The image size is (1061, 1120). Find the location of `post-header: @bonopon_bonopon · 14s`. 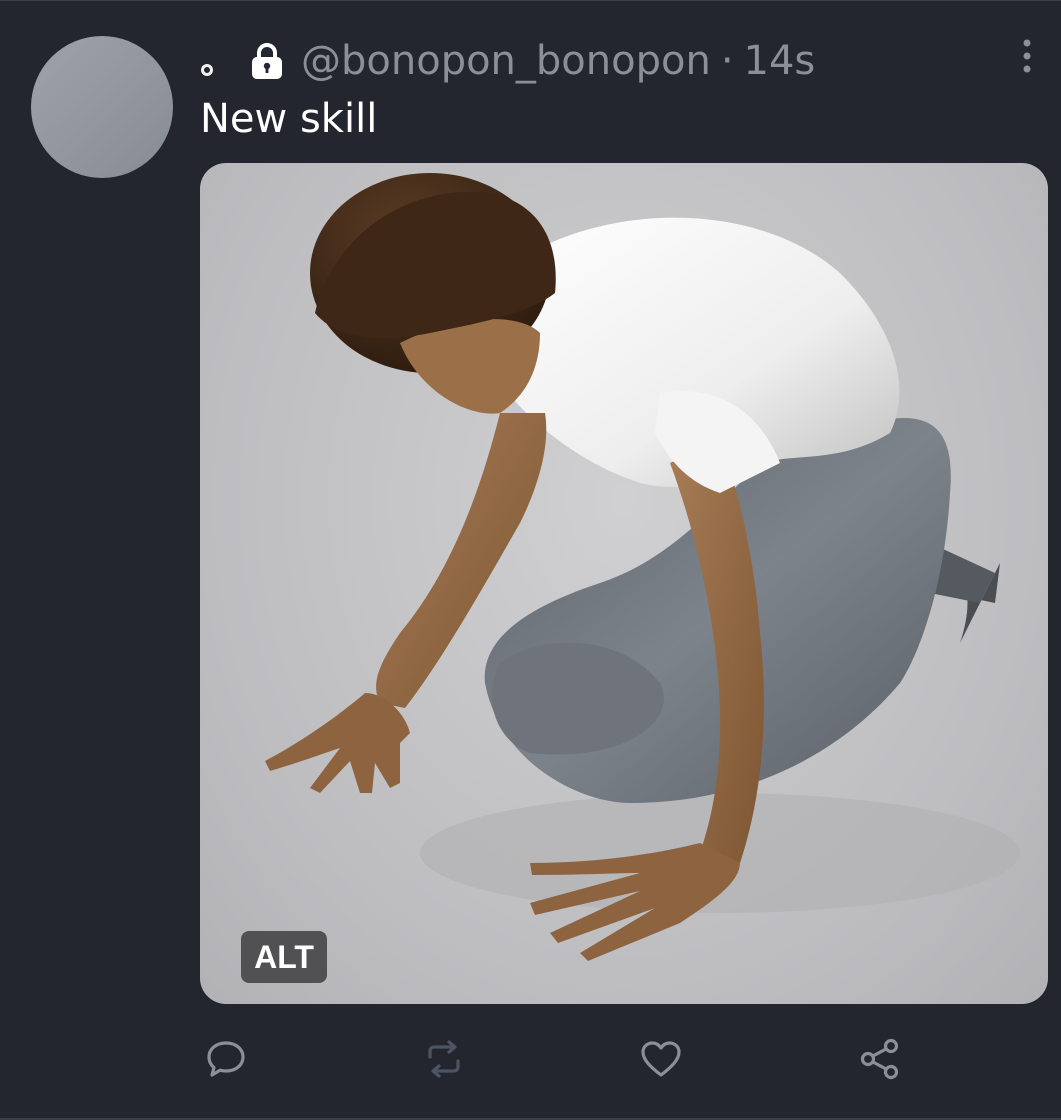

post-header: @bonopon_bonopon · 14s is located at coordinates (507, 61).